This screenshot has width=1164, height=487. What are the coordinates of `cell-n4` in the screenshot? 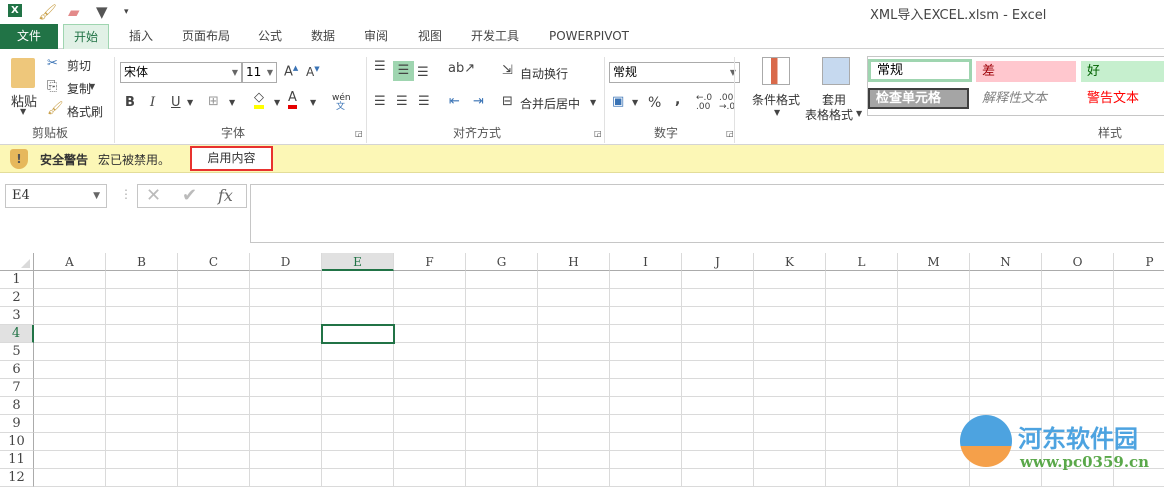 It's located at (1006, 334).